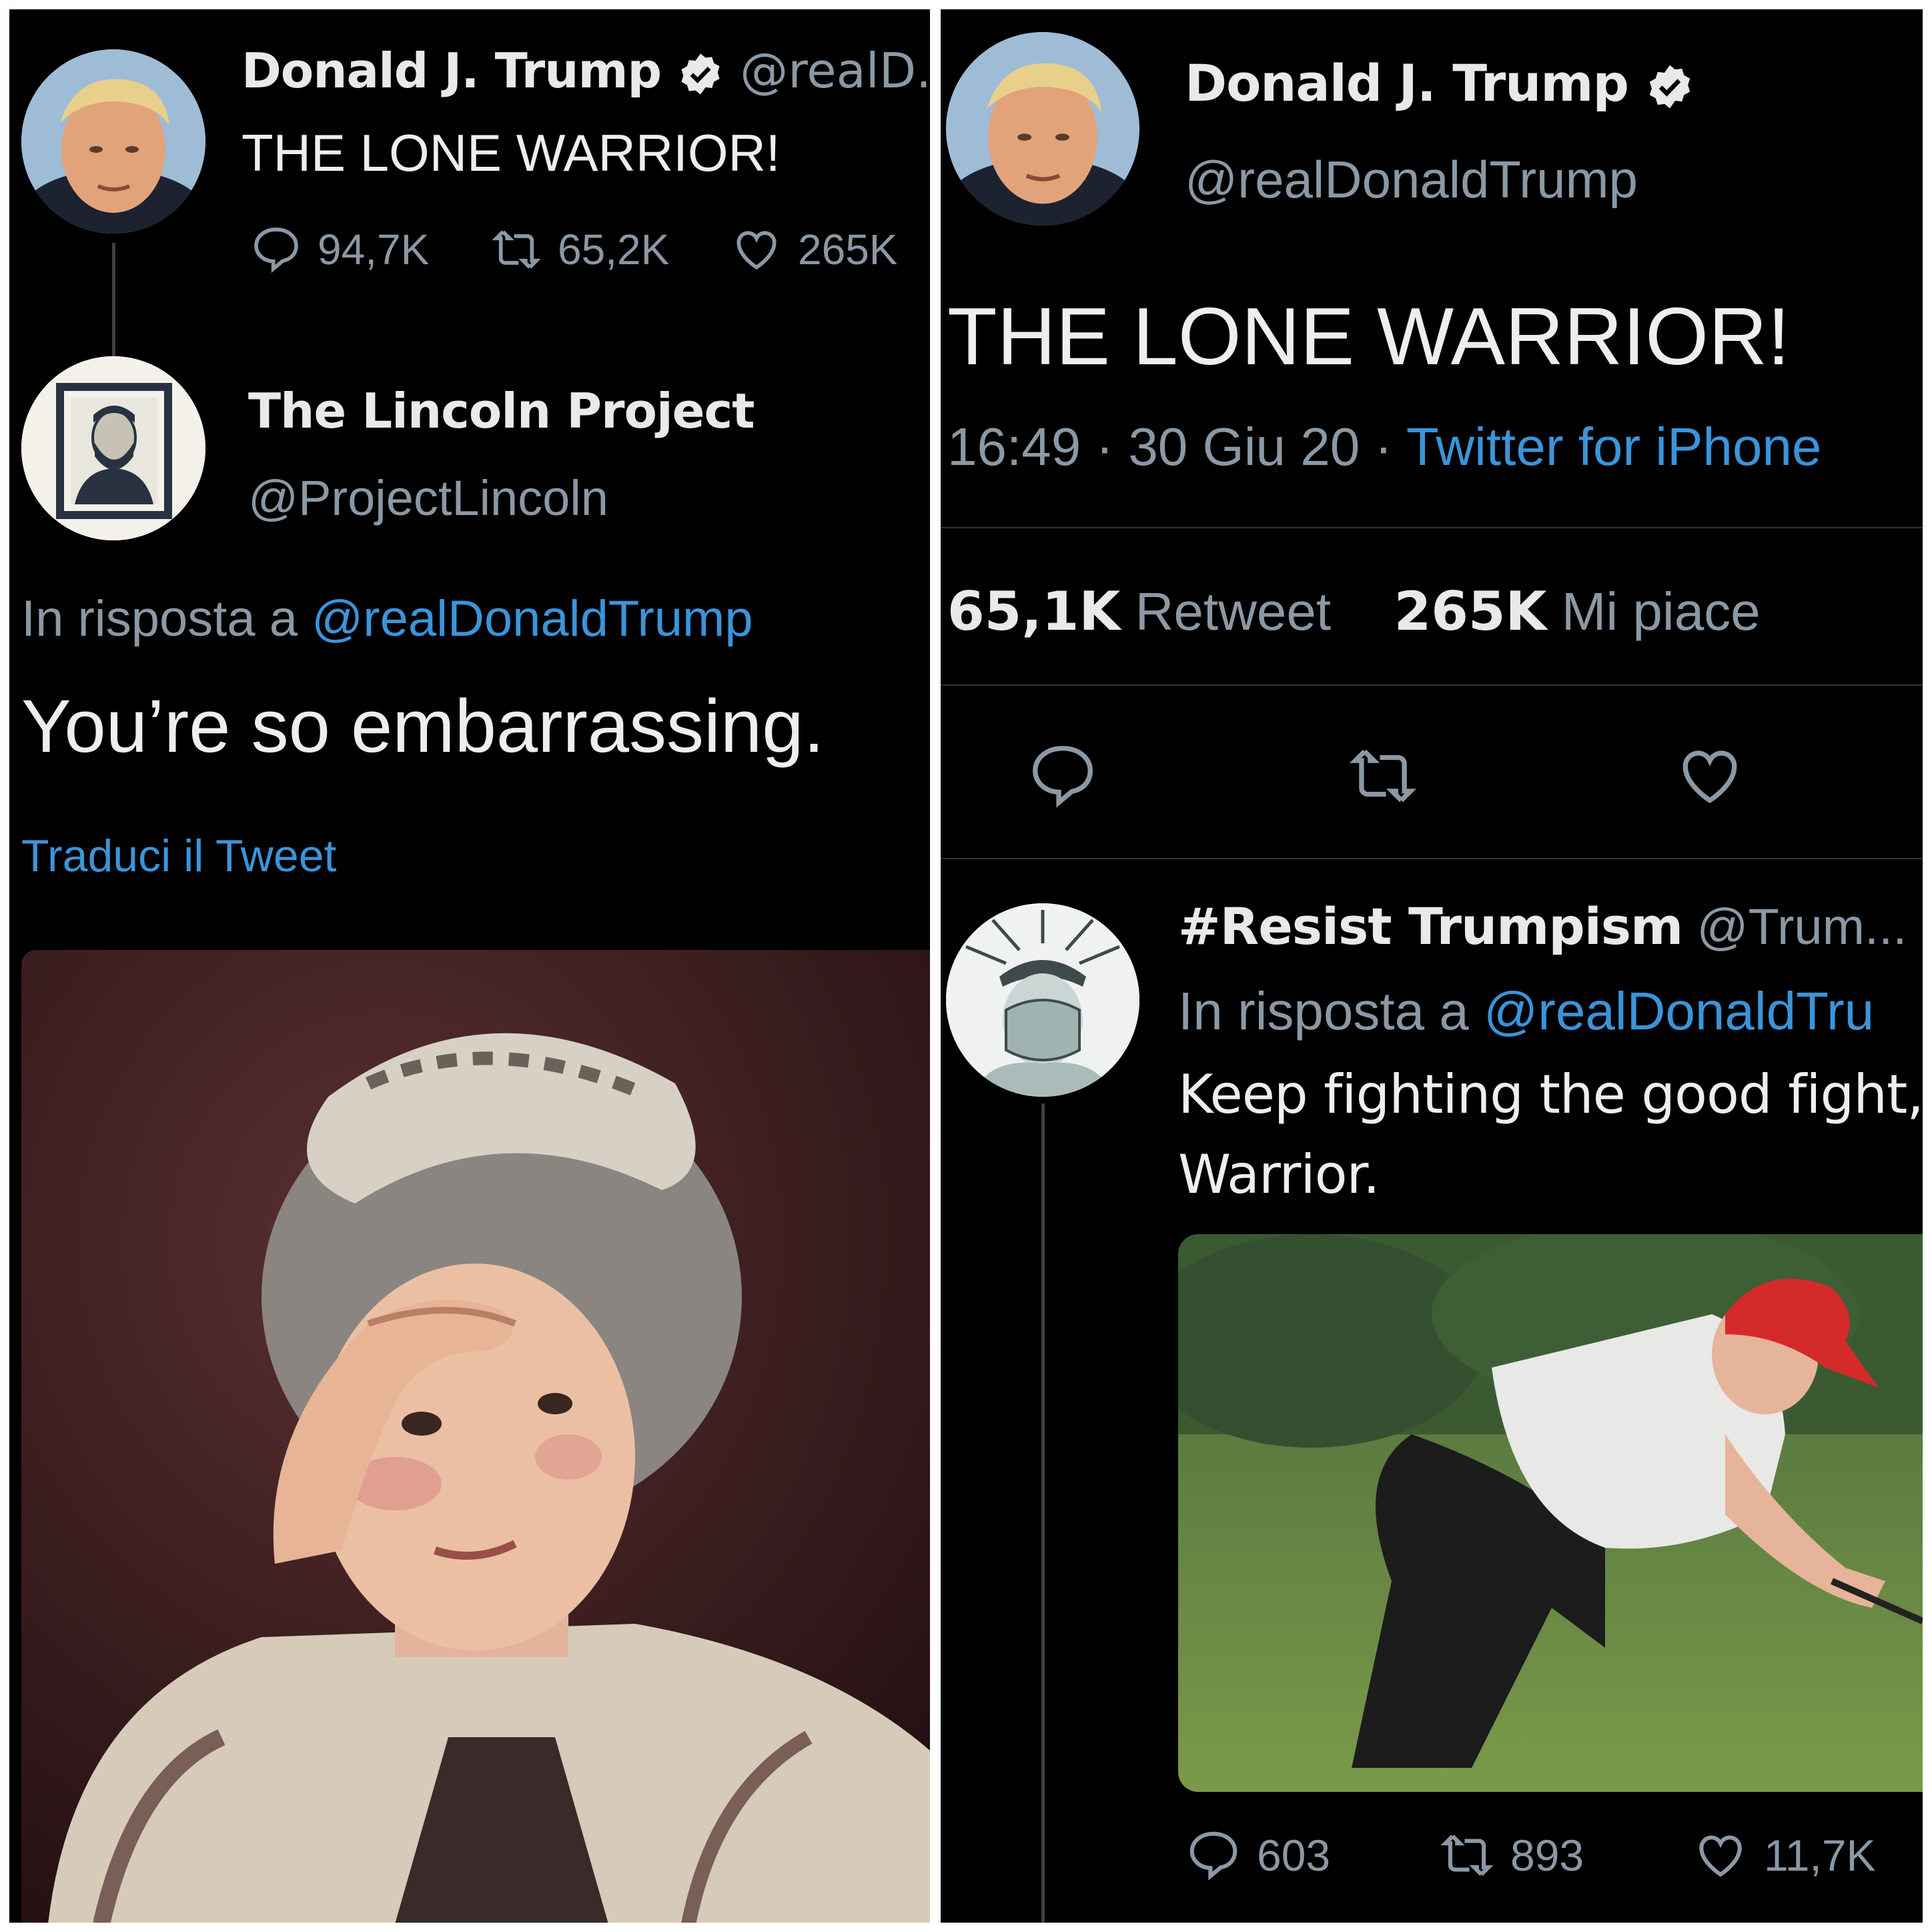 Image resolution: width=1932 pixels, height=1932 pixels. I want to click on resist-text-line1: Keep fighting the good fight,, so click(1550, 1094).